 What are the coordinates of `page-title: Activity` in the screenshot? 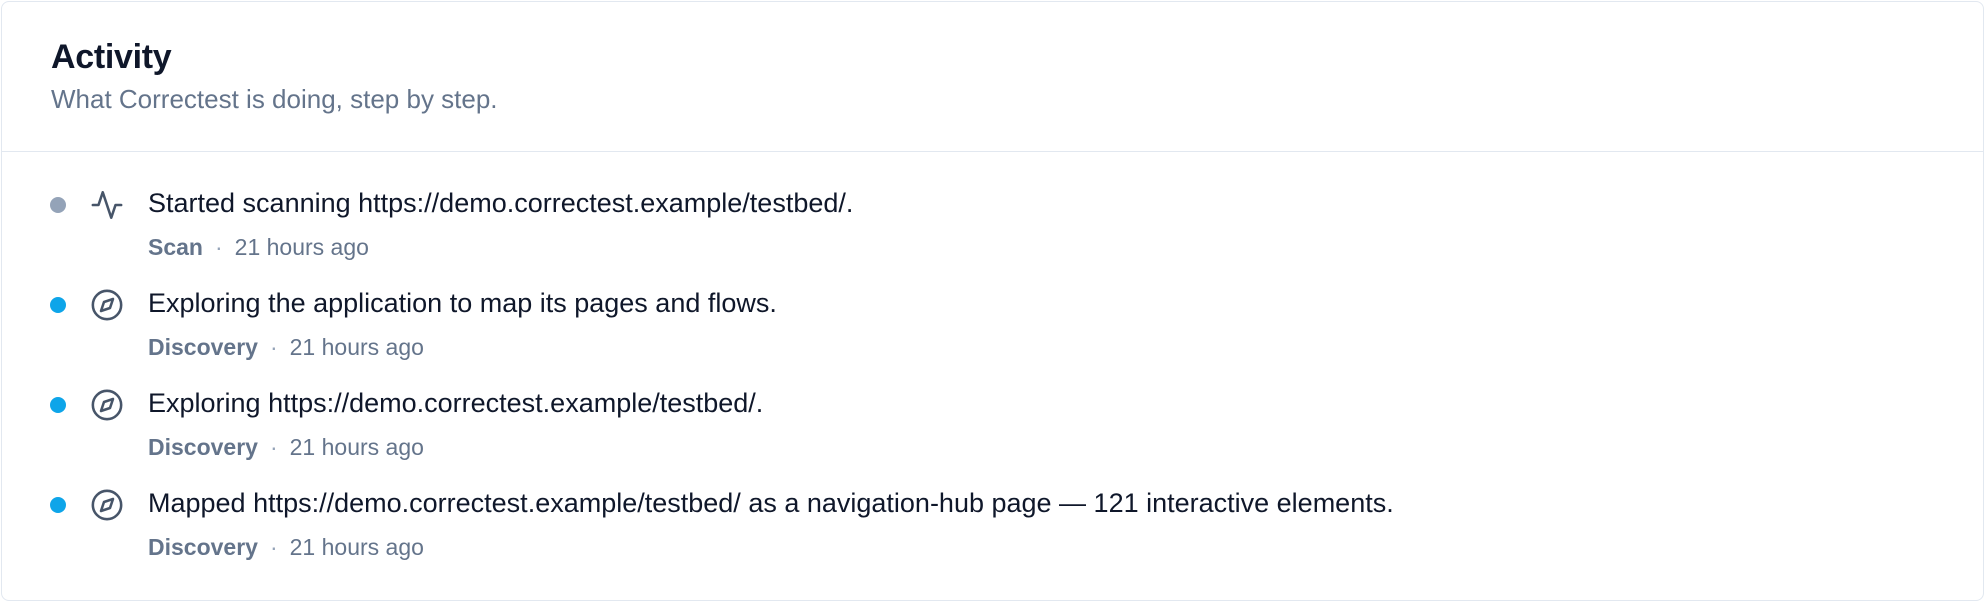 It's located at (111, 57).